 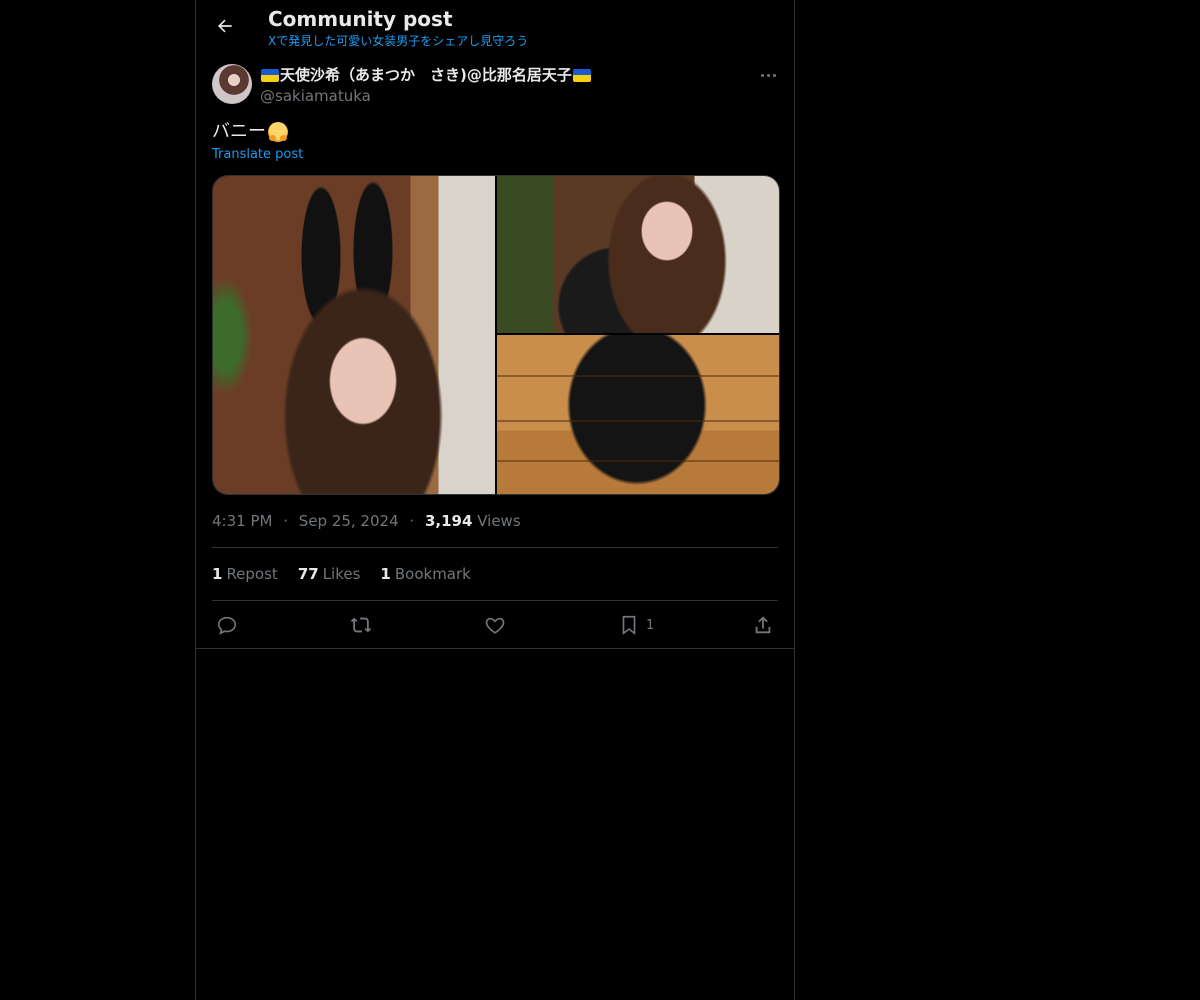 I want to click on avatar, so click(x=232, y=84).